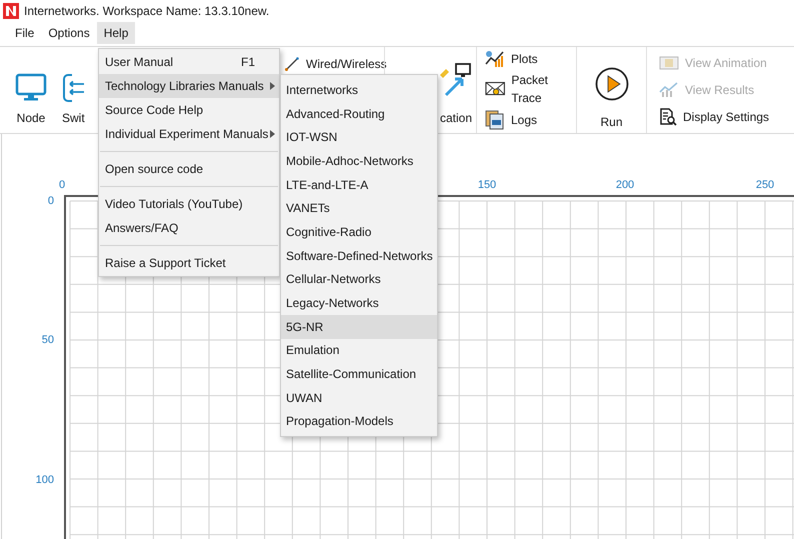  I want to click on menu-item: IOT-WSN, so click(359, 137).